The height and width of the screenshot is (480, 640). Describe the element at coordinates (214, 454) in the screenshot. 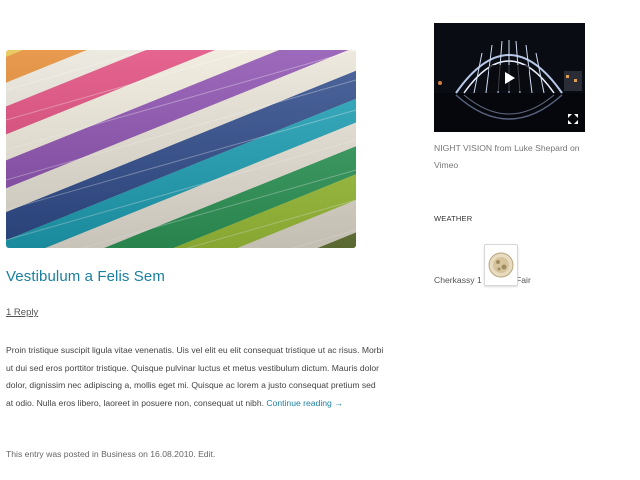

I see `meta-end: .` at that location.